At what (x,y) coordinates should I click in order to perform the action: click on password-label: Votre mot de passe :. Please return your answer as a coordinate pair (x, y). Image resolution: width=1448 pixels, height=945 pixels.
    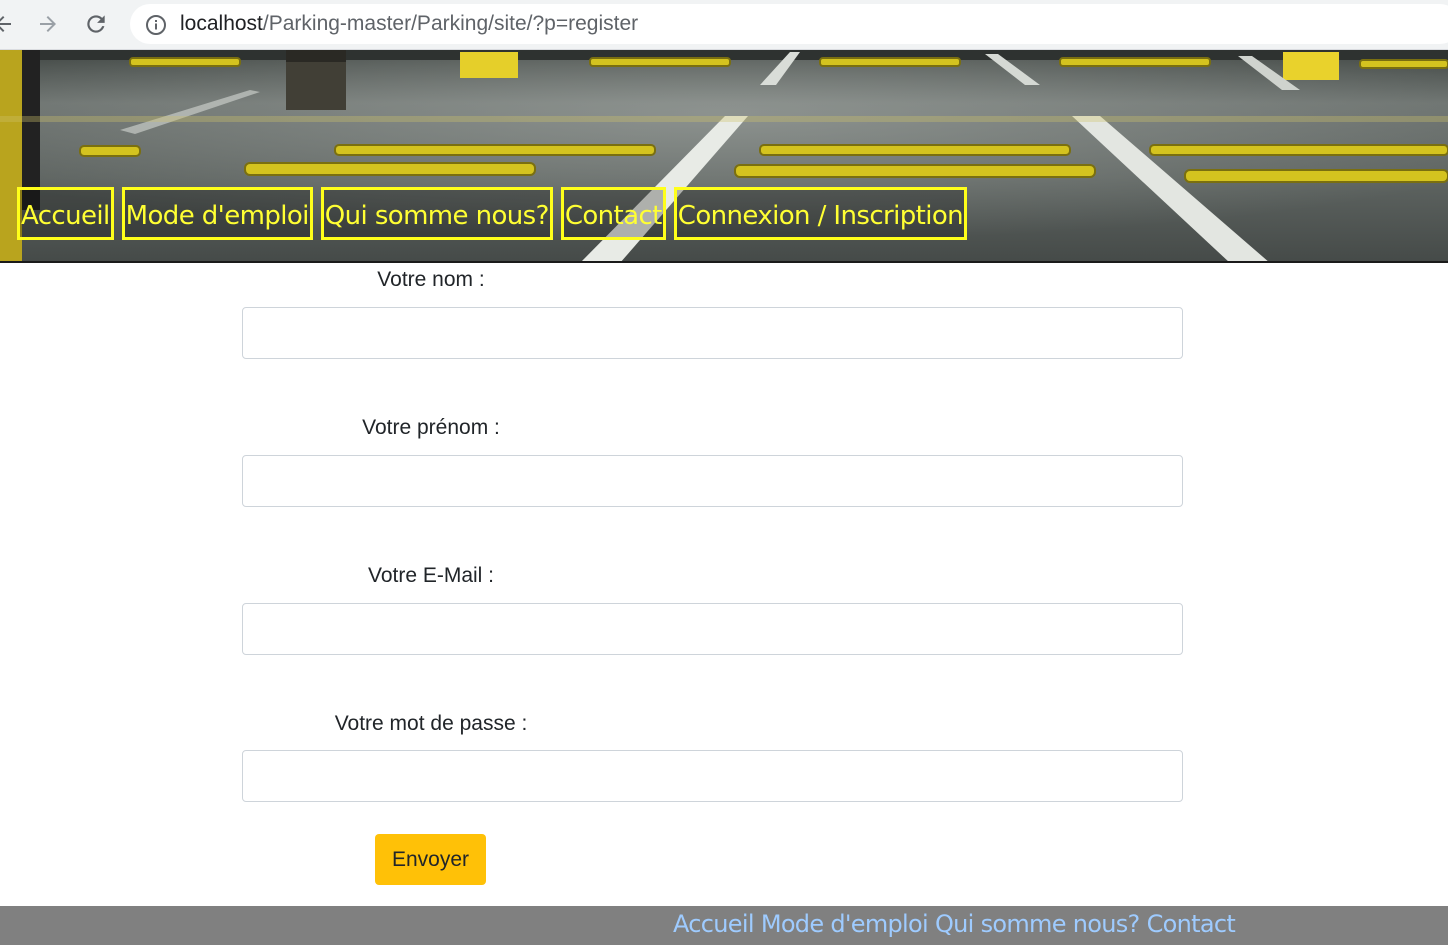
    Looking at the image, I should click on (431, 723).